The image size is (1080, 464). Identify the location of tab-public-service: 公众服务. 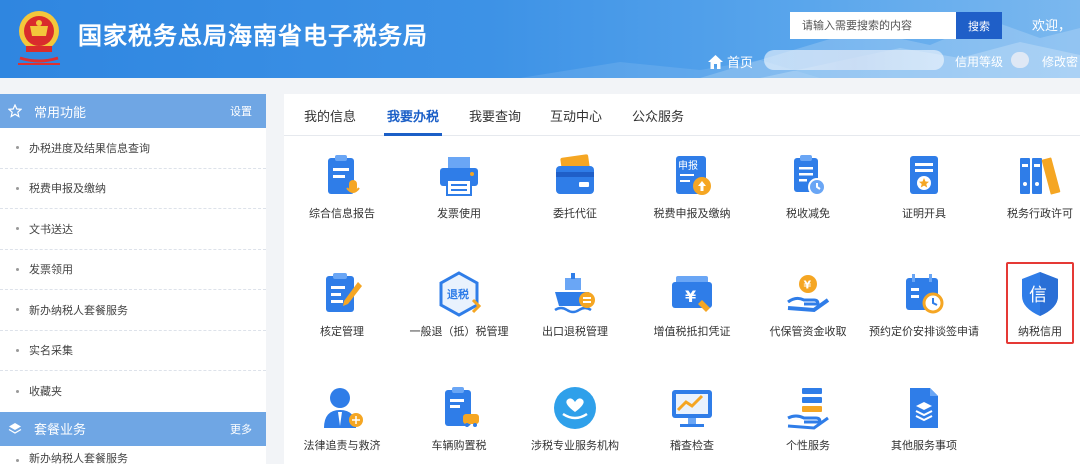
(658, 115).